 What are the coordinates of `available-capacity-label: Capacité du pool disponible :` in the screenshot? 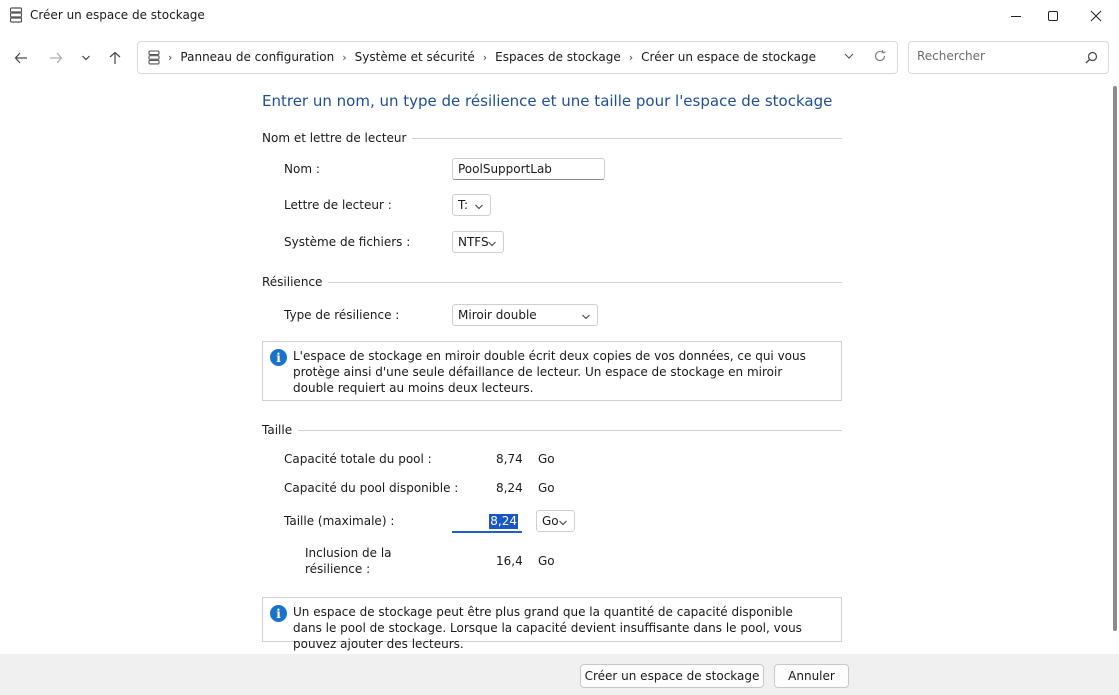 It's located at (371, 488).